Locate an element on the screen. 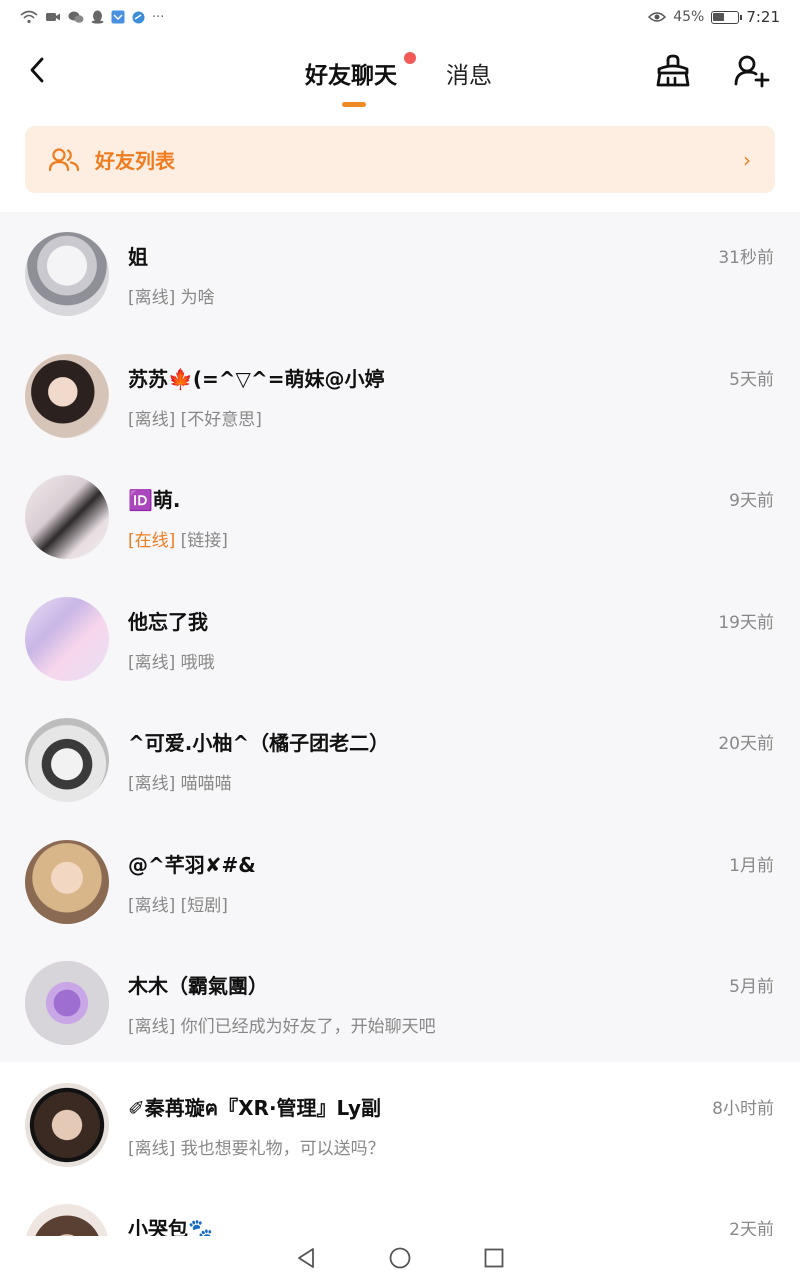  unread-badge is located at coordinates (410, 58).